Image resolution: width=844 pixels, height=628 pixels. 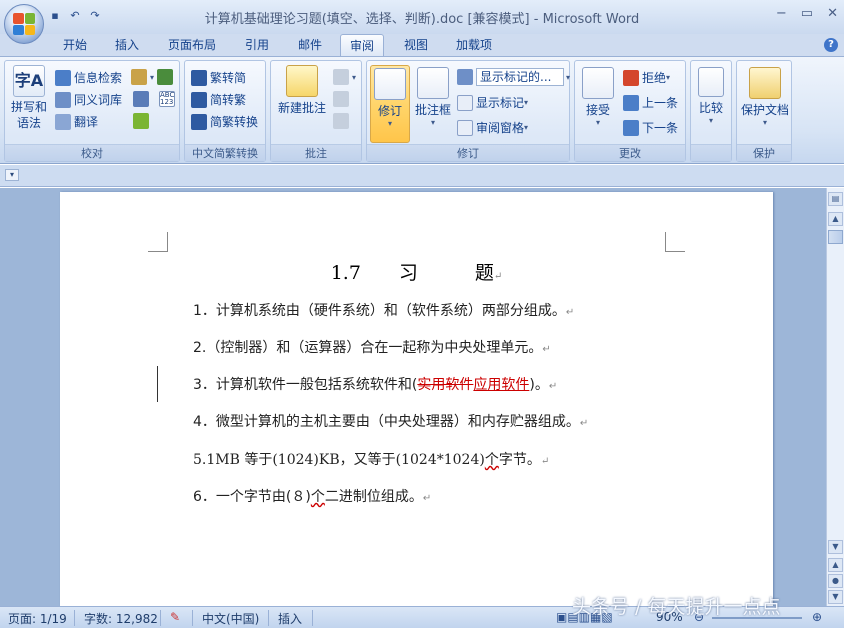 I want to click on tab-references: 引用, so click(x=257, y=45).